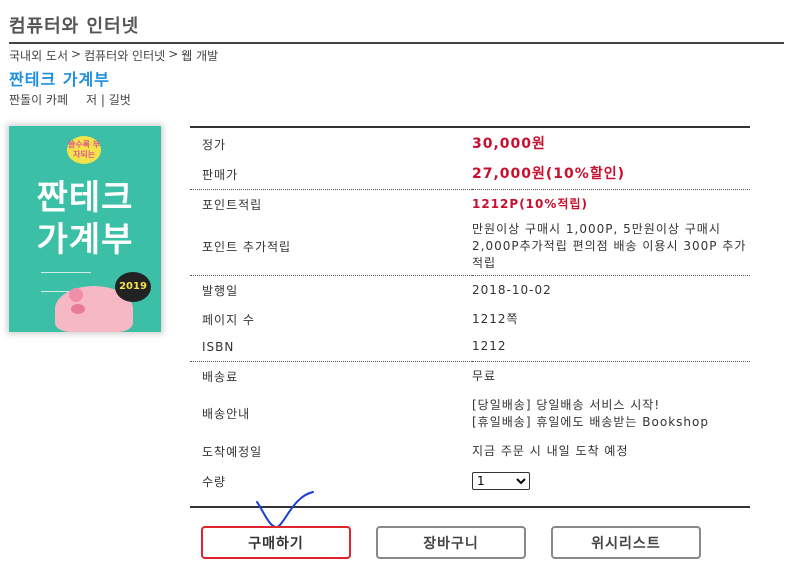  What do you see at coordinates (489, 346) in the screenshot?
I see `isbn-value: 1212` at bounding box center [489, 346].